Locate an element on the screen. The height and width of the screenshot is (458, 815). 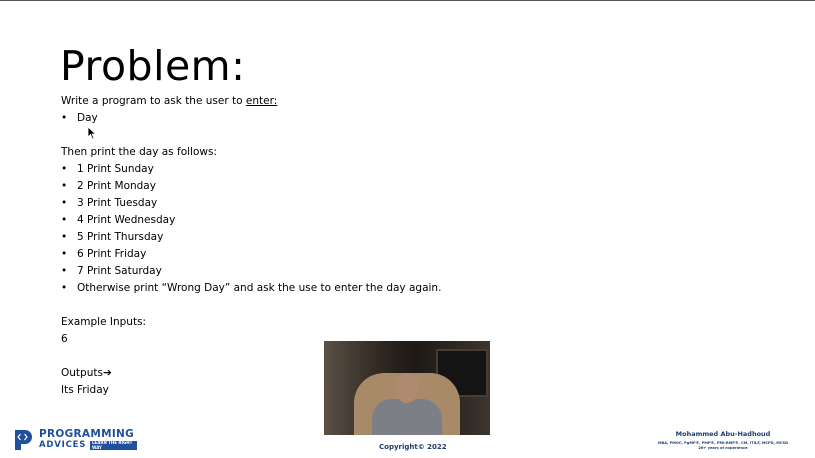
programming-advices-logo: PROGRAMMING ADVICES LEARN THE RIGHT WAY is located at coordinates (74, 441).